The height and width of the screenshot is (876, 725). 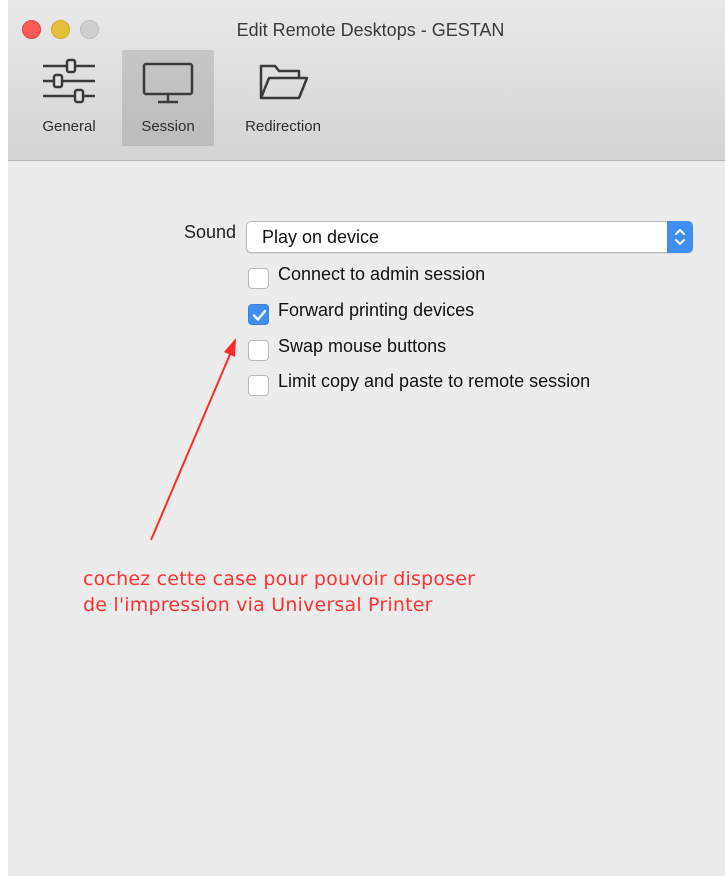 What do you see at coordinates (193, 439) in the screenshot?
I see `annotation-arrow-icon` at bounding box center [193, 439].